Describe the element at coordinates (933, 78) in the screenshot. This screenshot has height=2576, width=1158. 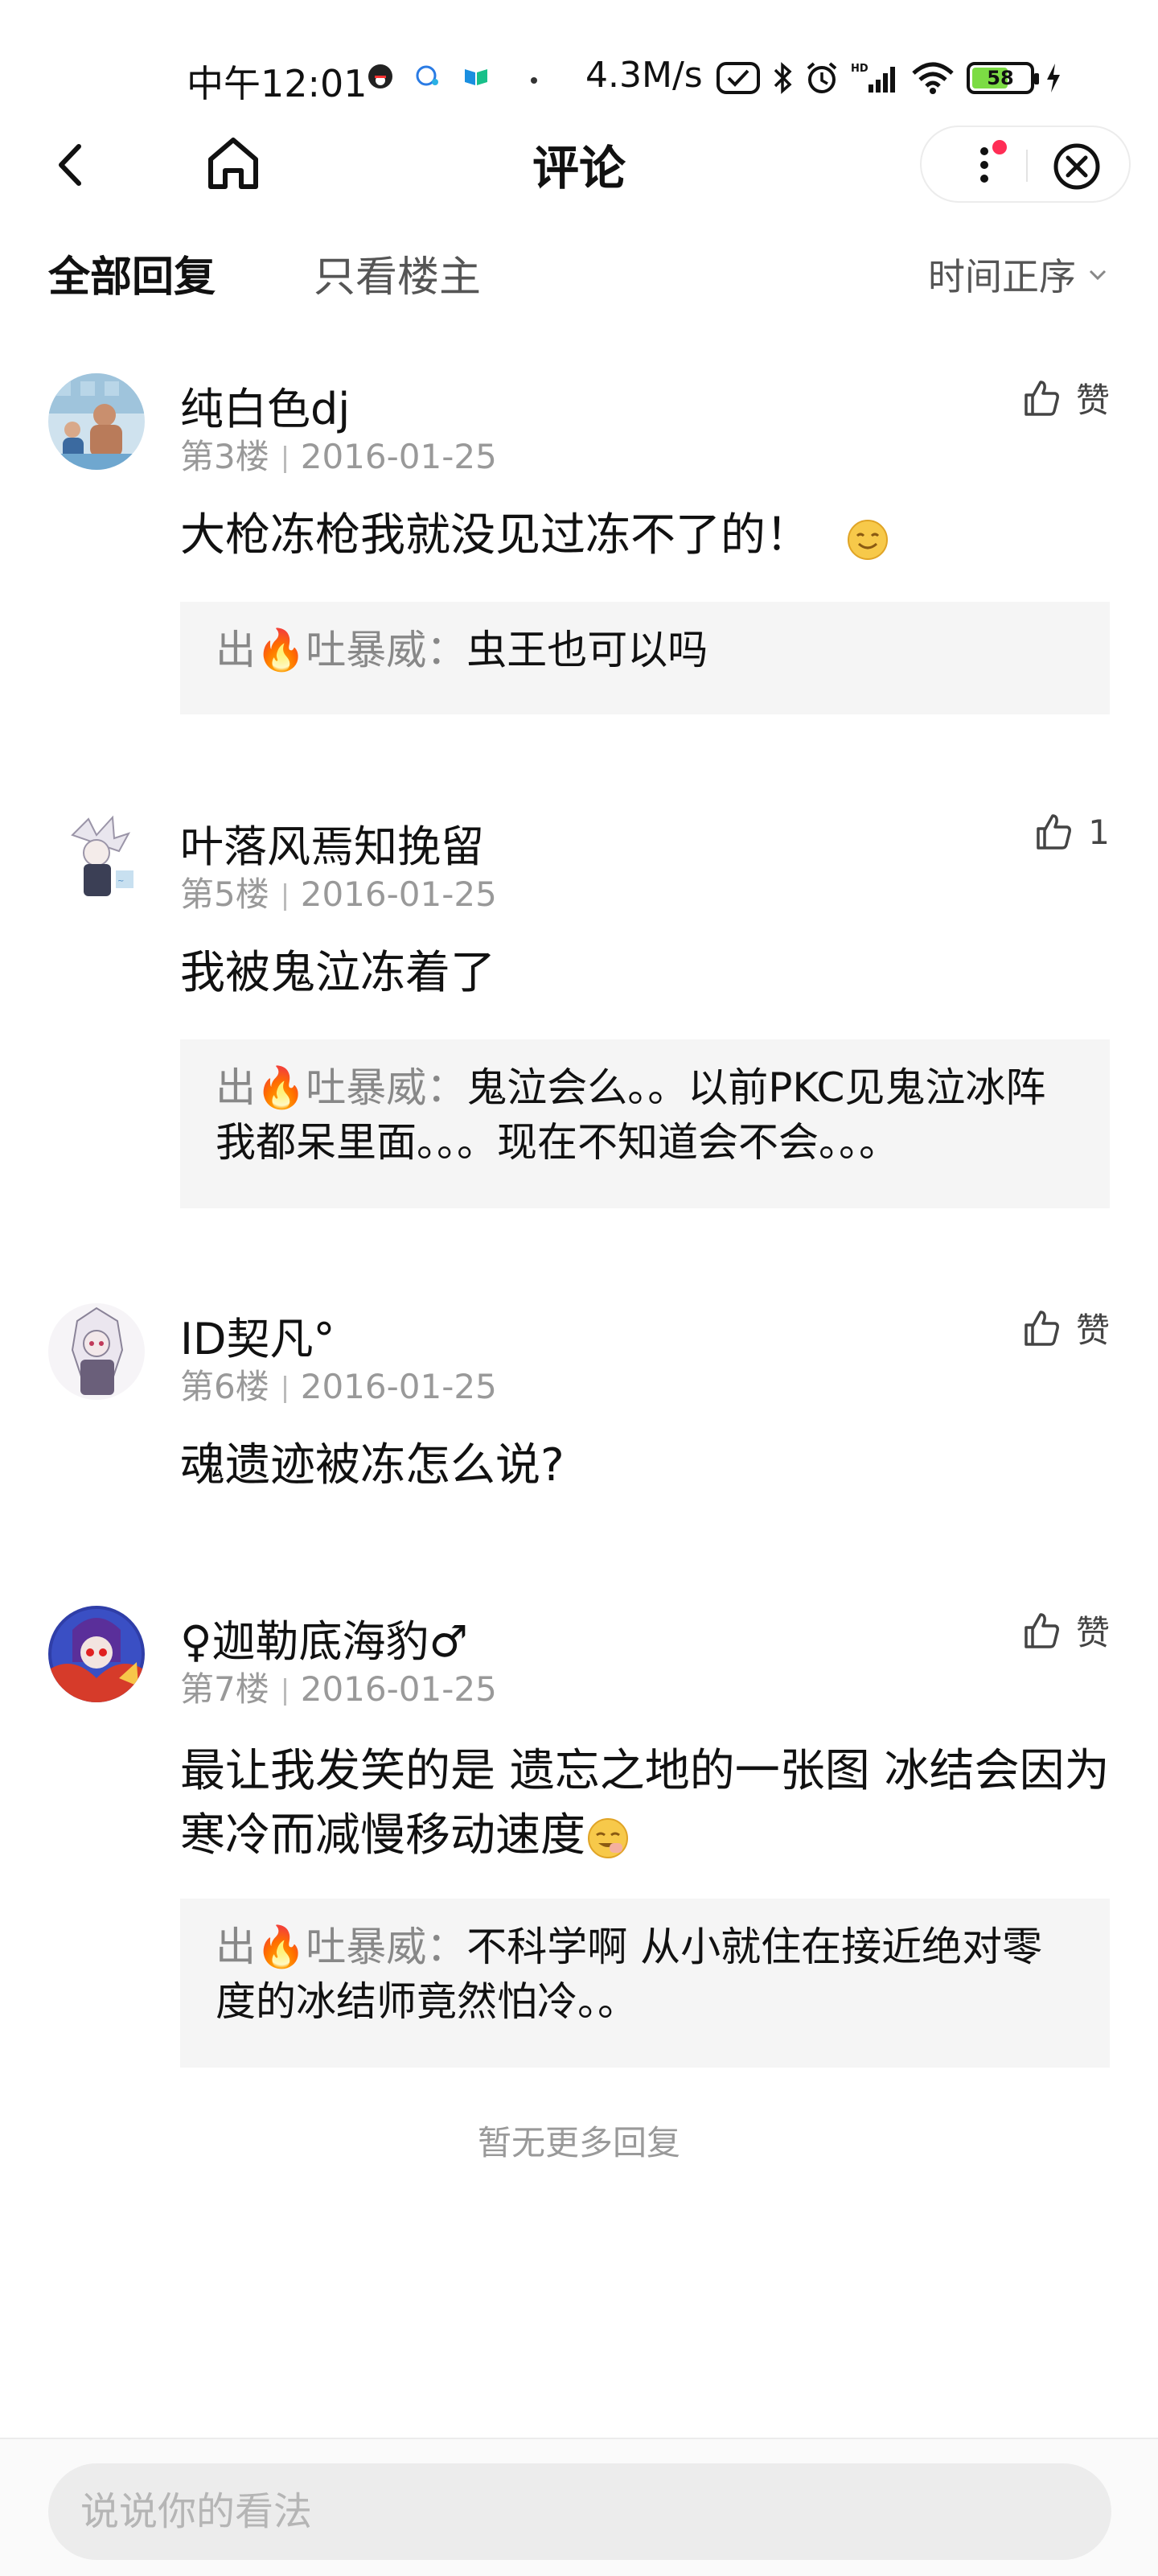
I see `wifi-icon` at that location.